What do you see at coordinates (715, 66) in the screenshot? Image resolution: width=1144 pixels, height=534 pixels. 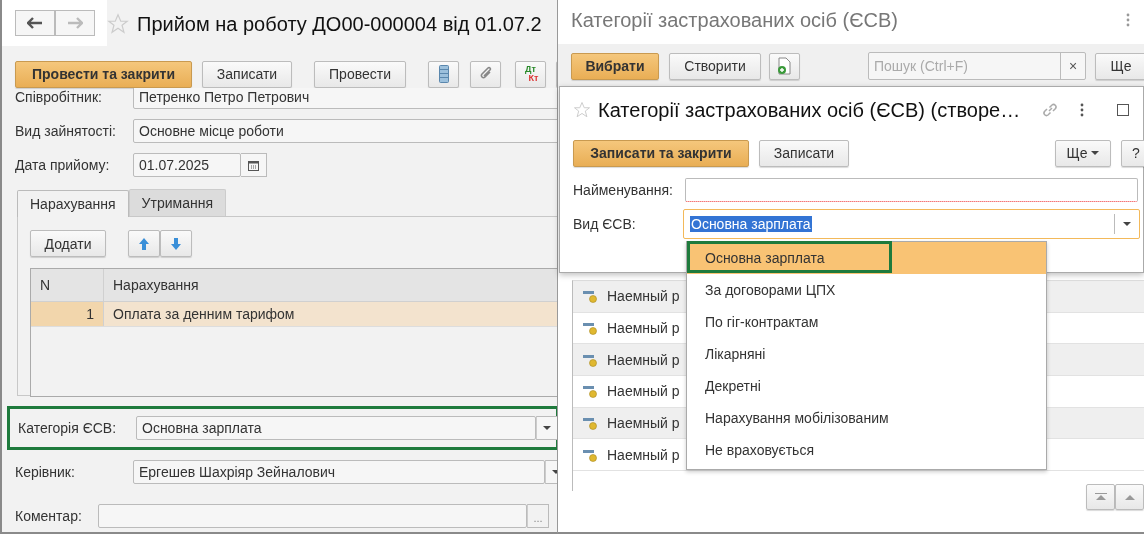 I see `create-button: Створити` at bounding box center [715, 66].